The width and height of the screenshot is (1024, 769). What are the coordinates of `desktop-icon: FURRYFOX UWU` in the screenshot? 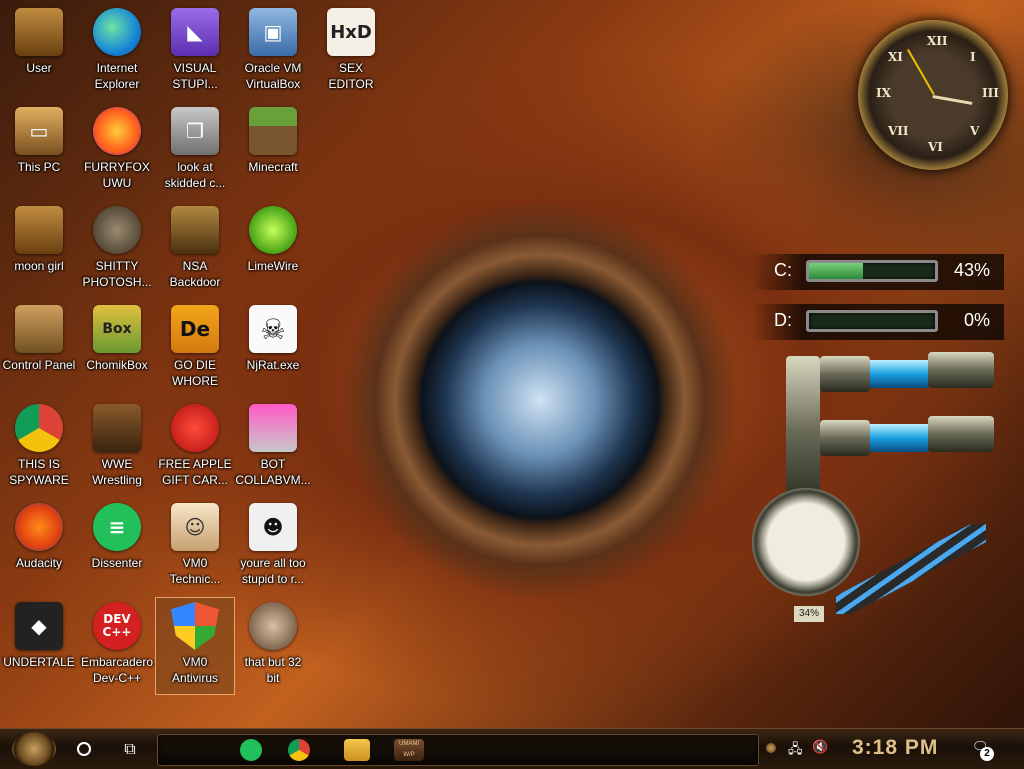 It's located at (117, 151).